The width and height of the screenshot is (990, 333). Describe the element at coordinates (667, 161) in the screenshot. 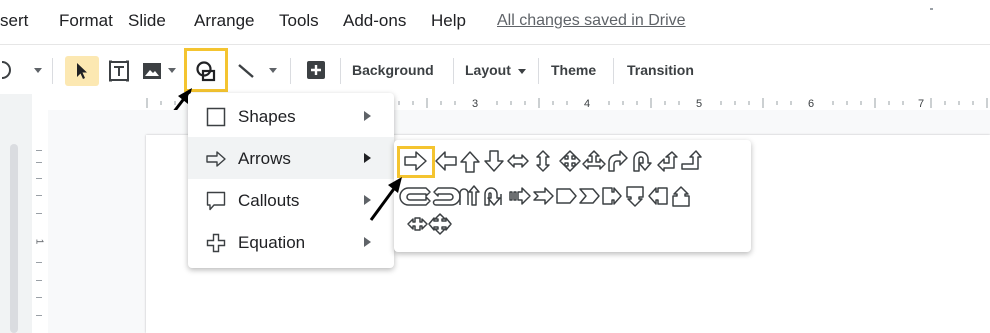

I see `left-up-arrow-icon` at that location.